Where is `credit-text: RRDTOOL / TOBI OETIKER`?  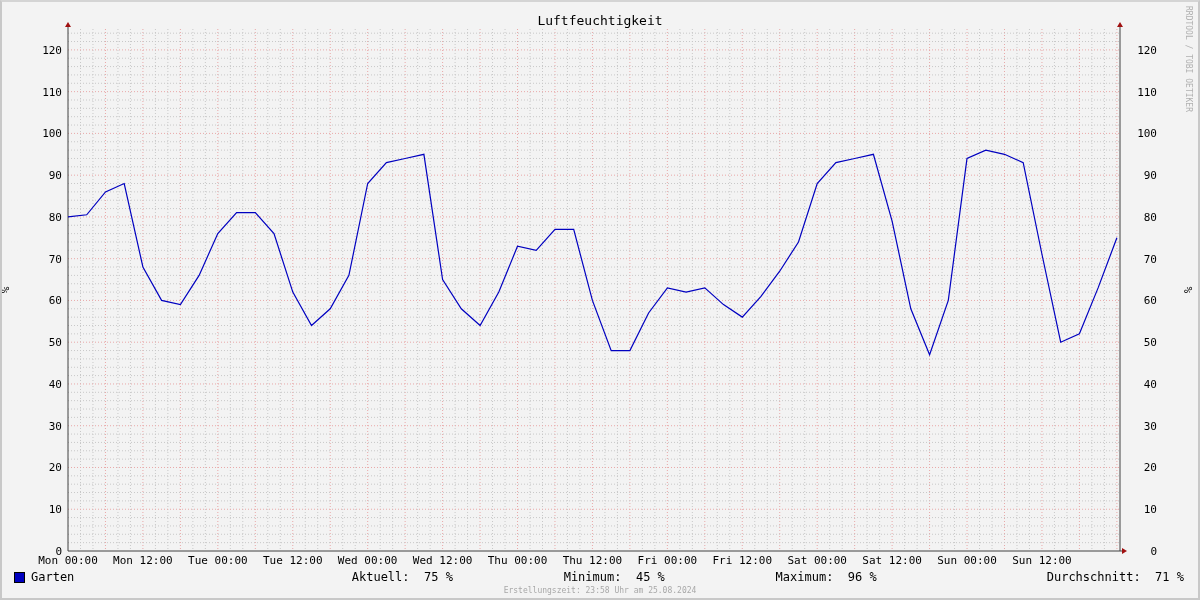
credit-text: RRDTOOL / TOBI OETIKER is located at coordinates (1188, 59).